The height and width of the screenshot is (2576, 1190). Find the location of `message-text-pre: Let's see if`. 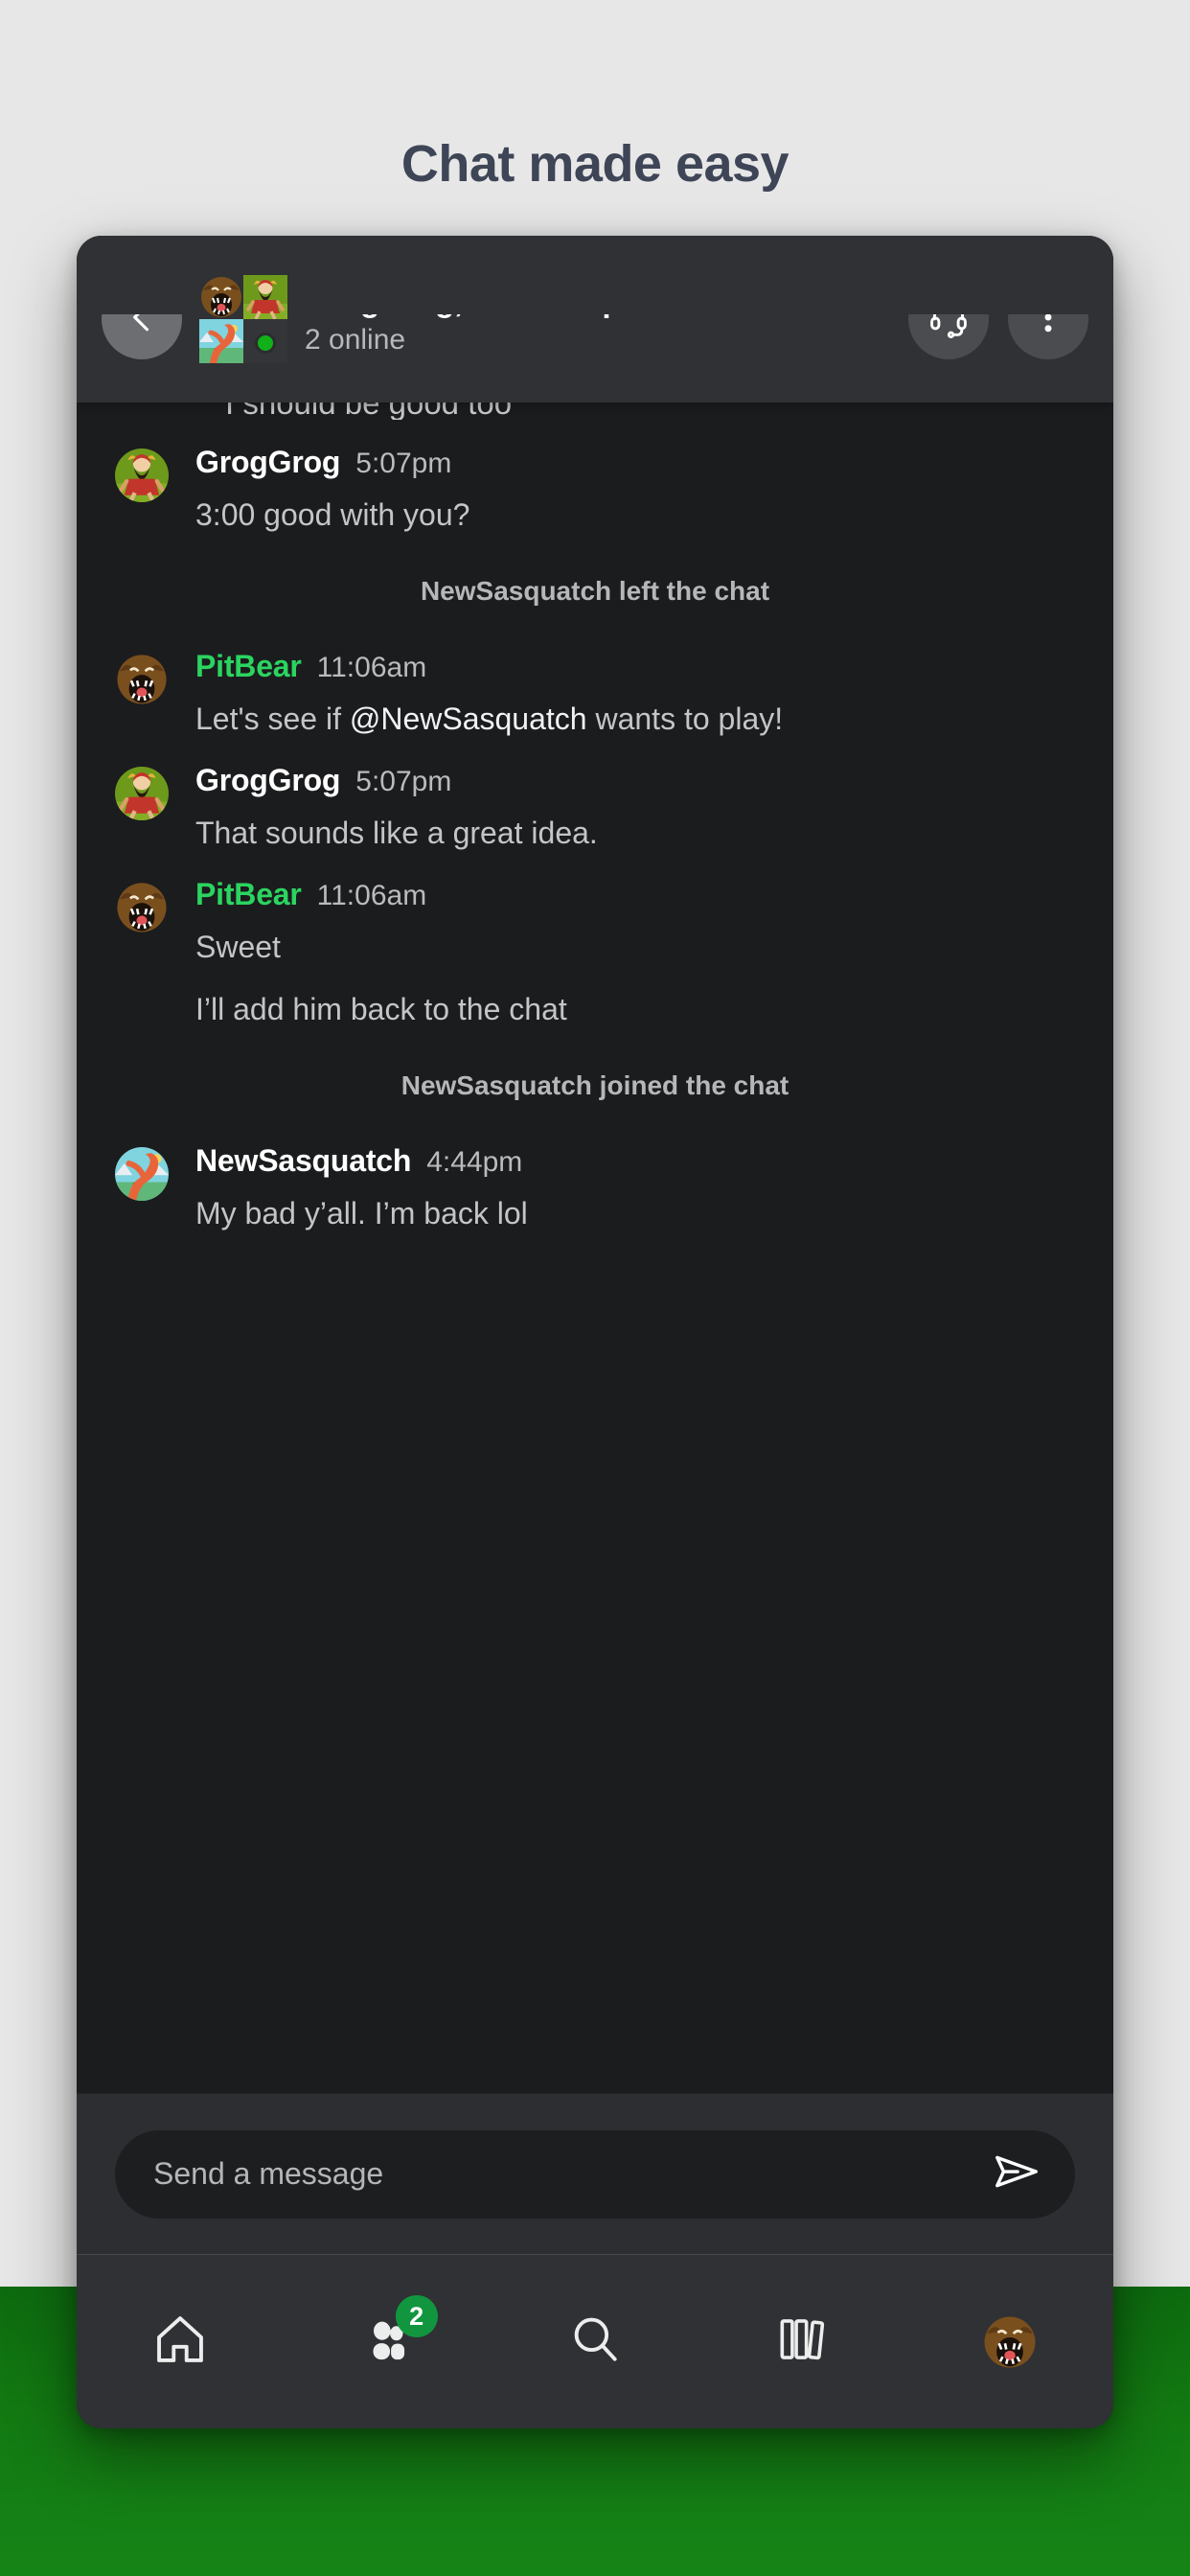

message-text-pre: Let's see if is located at coordinates (272, 719).